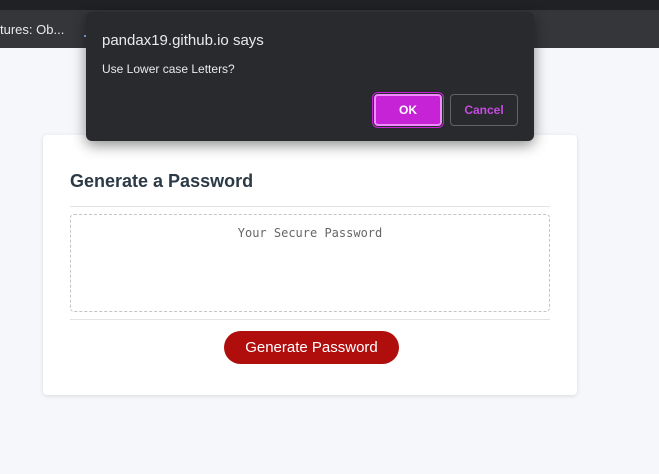 The image size is (659, 474). Describe the element at coordinates (310, 319) in the screenshot. I see `card-footer-divider` at that location.